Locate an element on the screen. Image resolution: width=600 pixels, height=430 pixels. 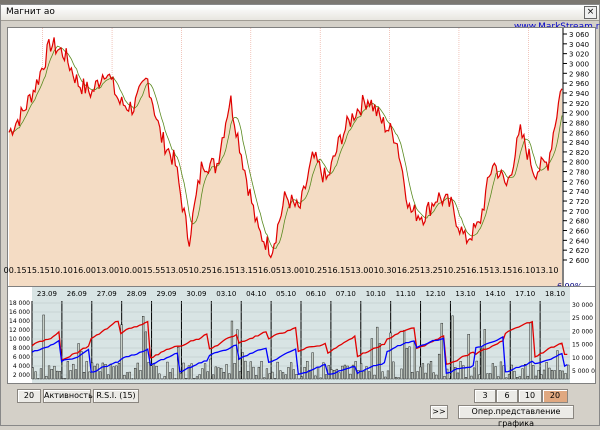
range-20d-button: 20 дн. is located at coordinates (555, 396).